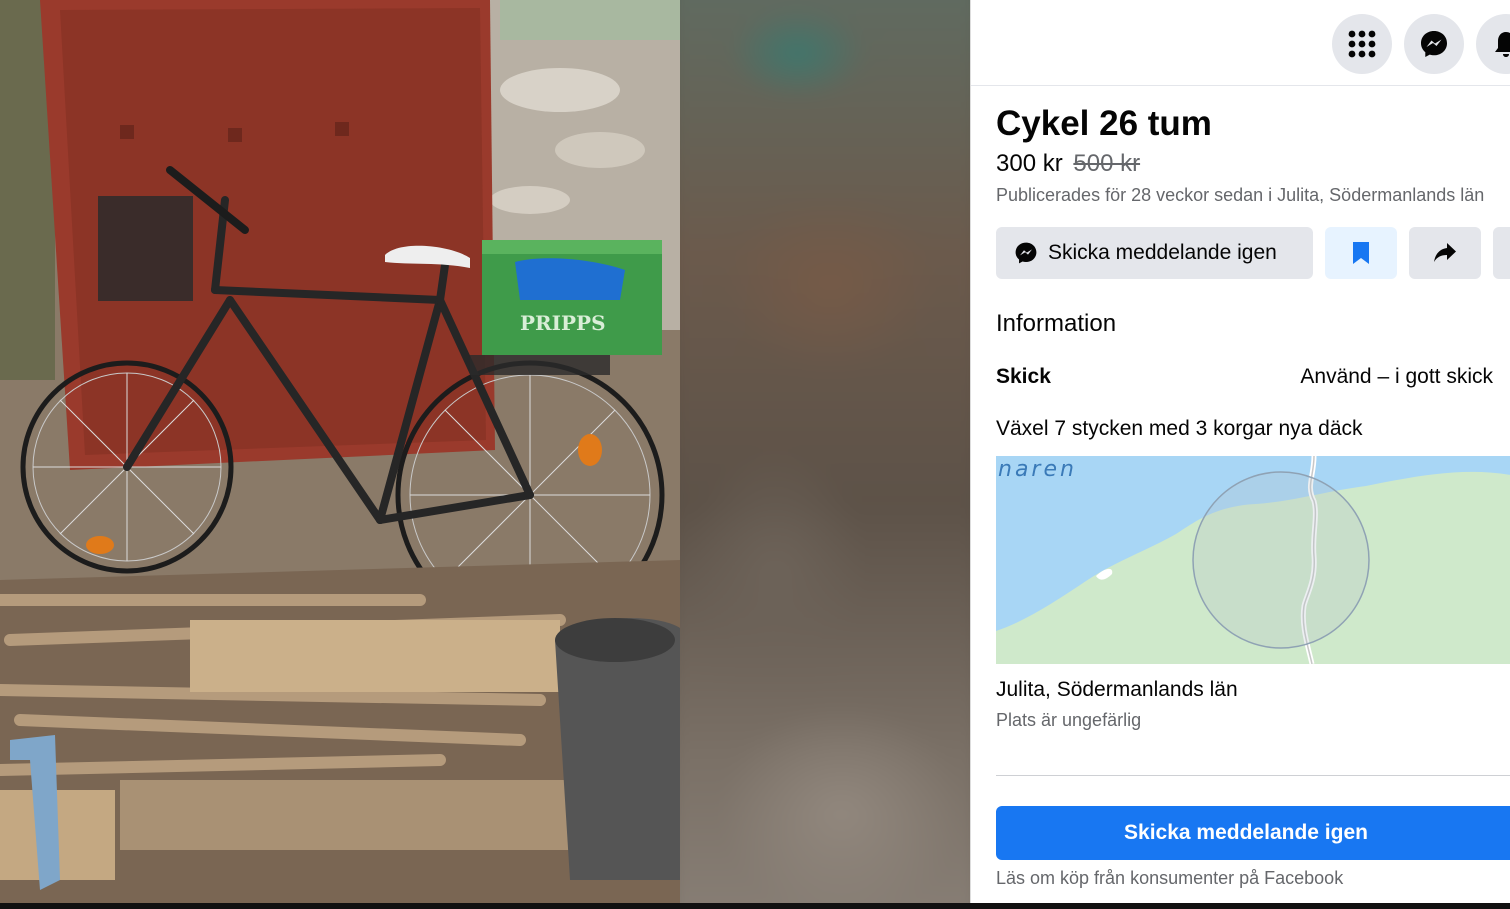 This screenshot has width=1510, height=909. I want to click on condition-value: Använd – i gott skick, so click(1396, 376).